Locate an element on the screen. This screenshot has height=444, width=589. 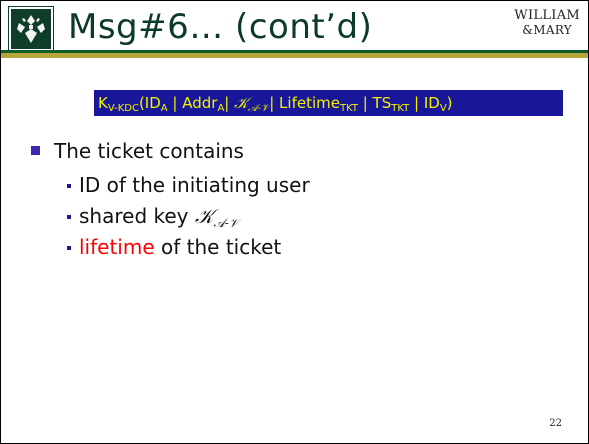
slide-title: Msg#6… (cont’d) is located at coordinates (220, 27).